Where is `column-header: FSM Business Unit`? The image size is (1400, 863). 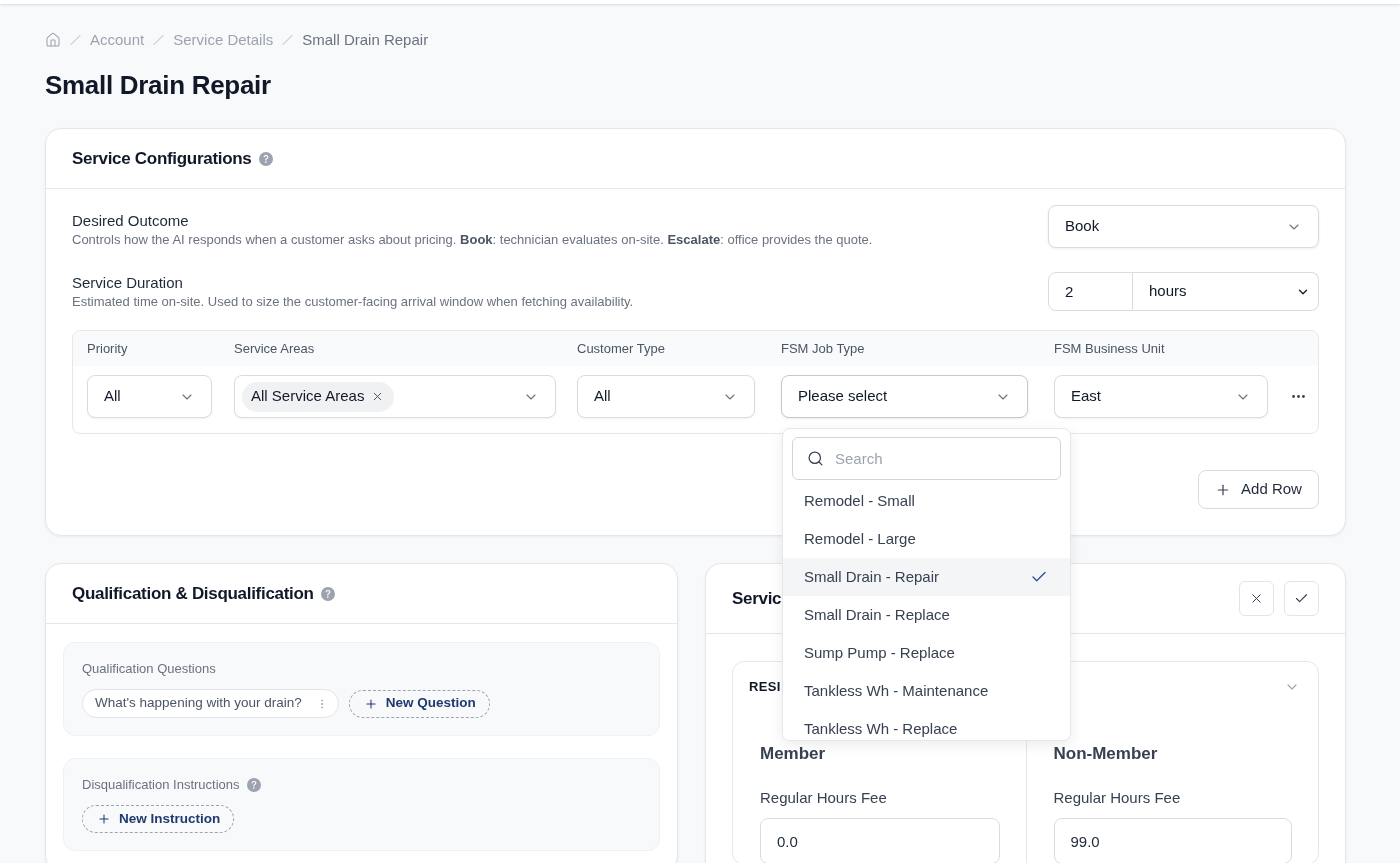
column-header: FSM Business Unit is located at coordinates (1110, 348).